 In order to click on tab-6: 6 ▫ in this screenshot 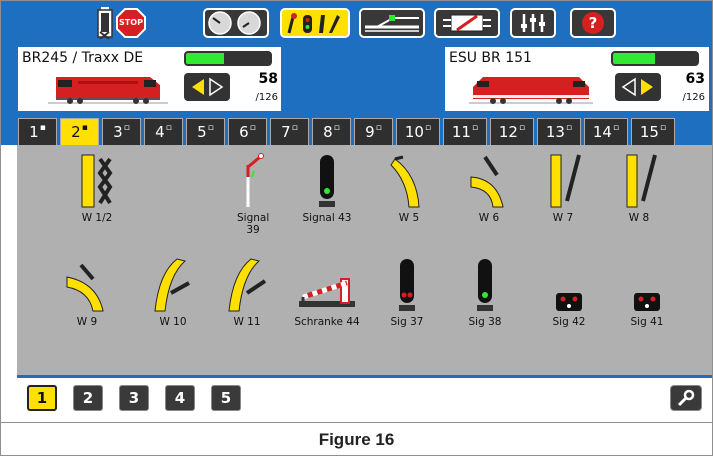, I will do `click(247, 131)`.